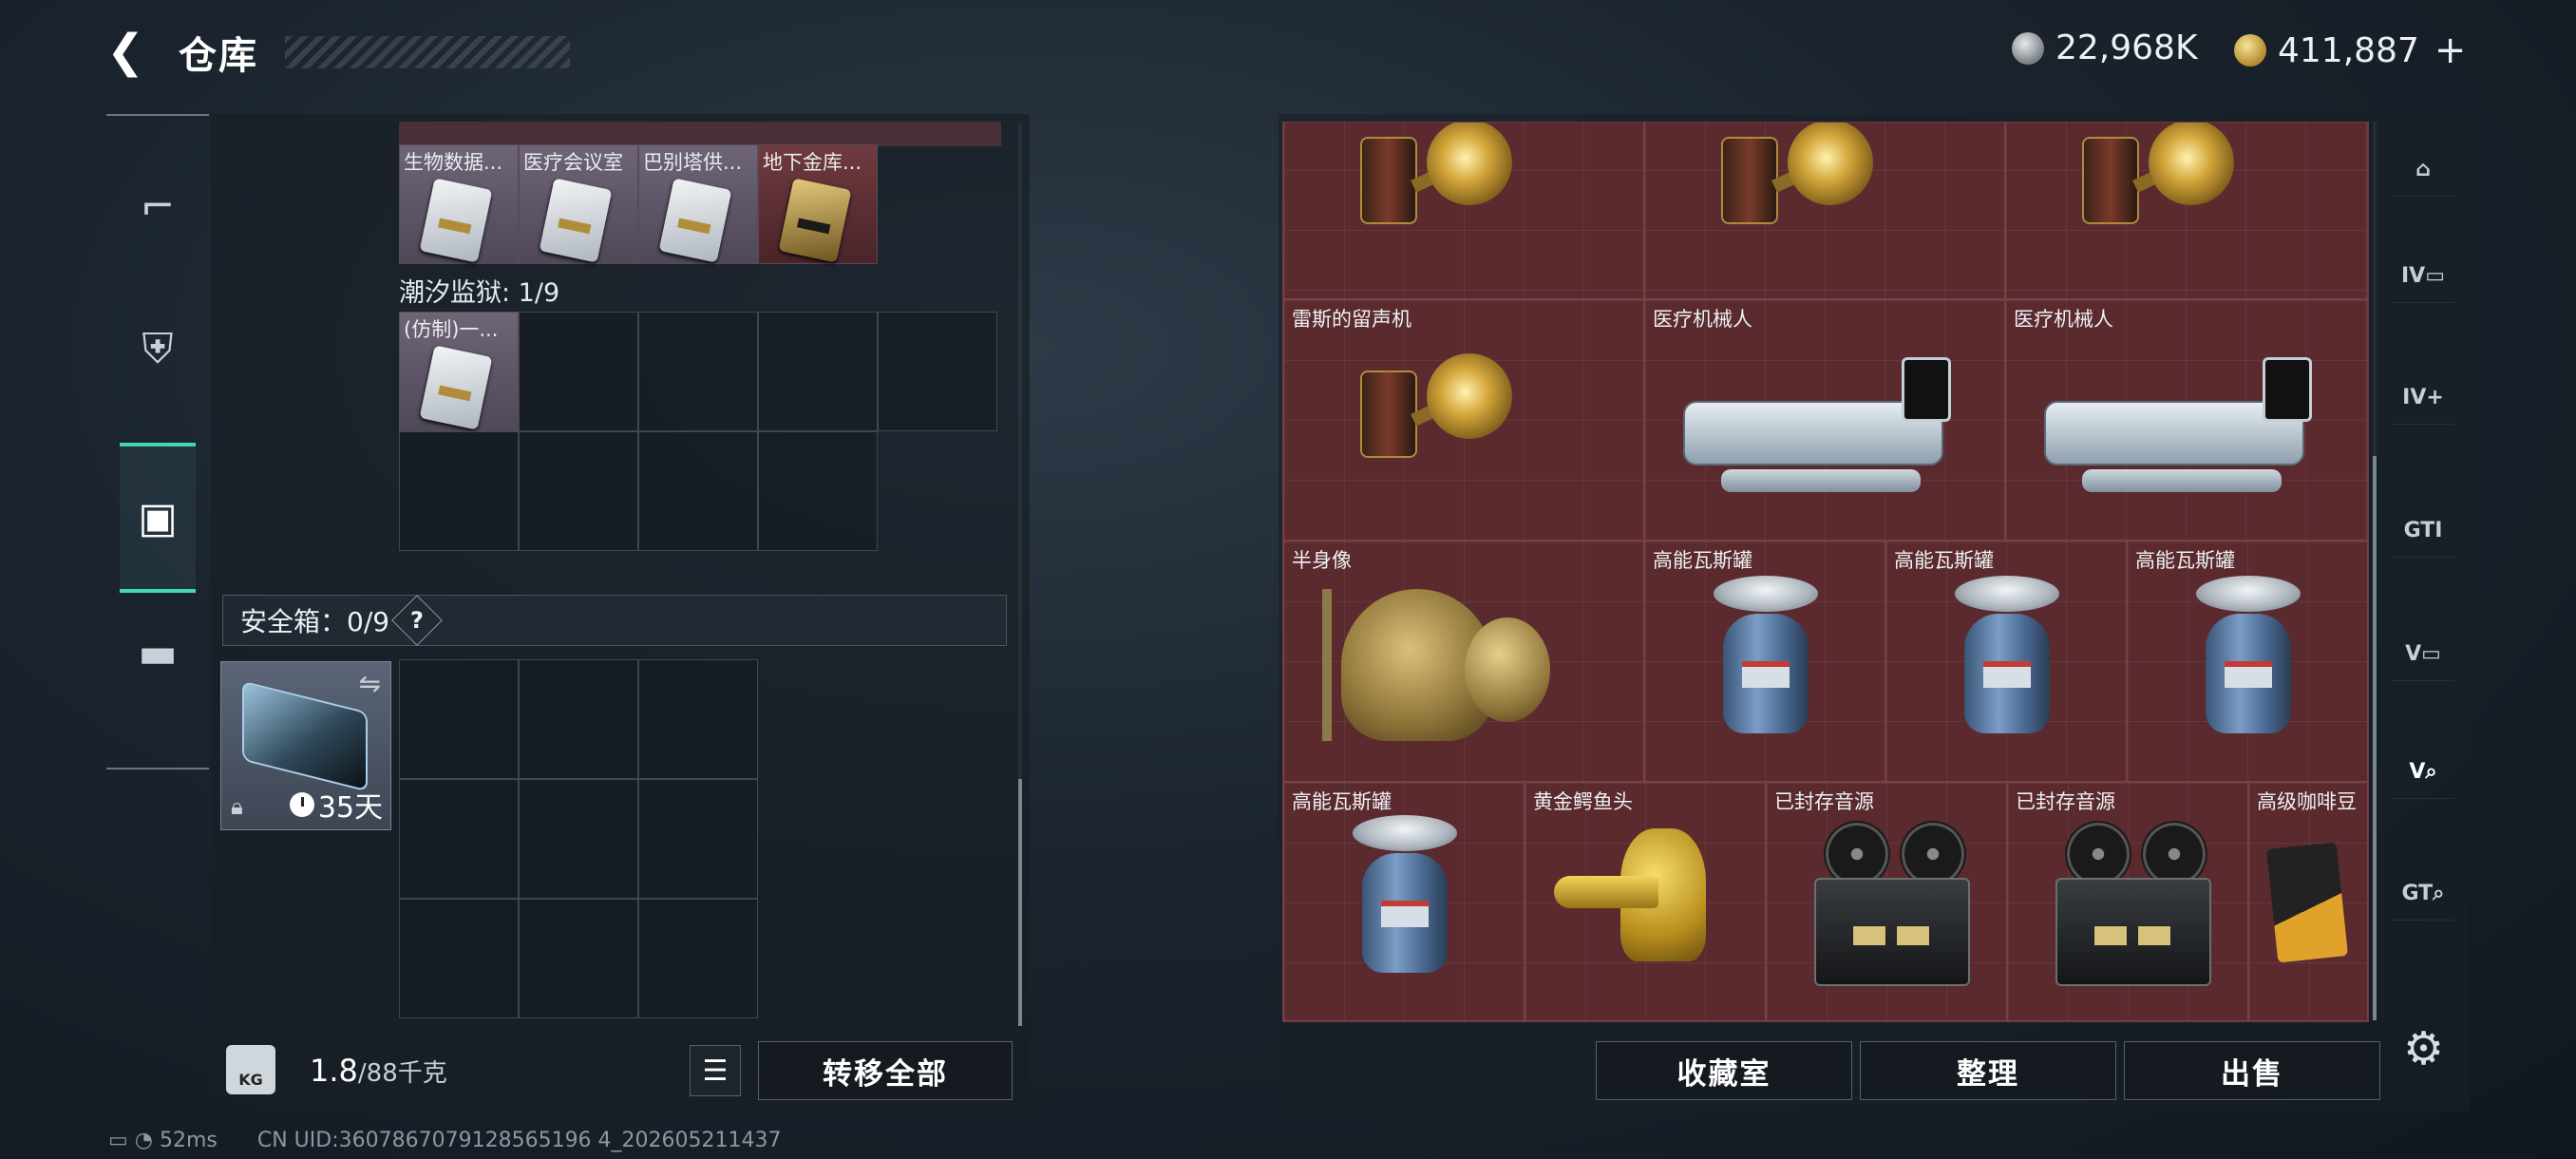  What do you see at coordinates (885, 1070) in the screenshot?
I see `transfer-all-button: 转移全部` at bounding box center [885, 1070].